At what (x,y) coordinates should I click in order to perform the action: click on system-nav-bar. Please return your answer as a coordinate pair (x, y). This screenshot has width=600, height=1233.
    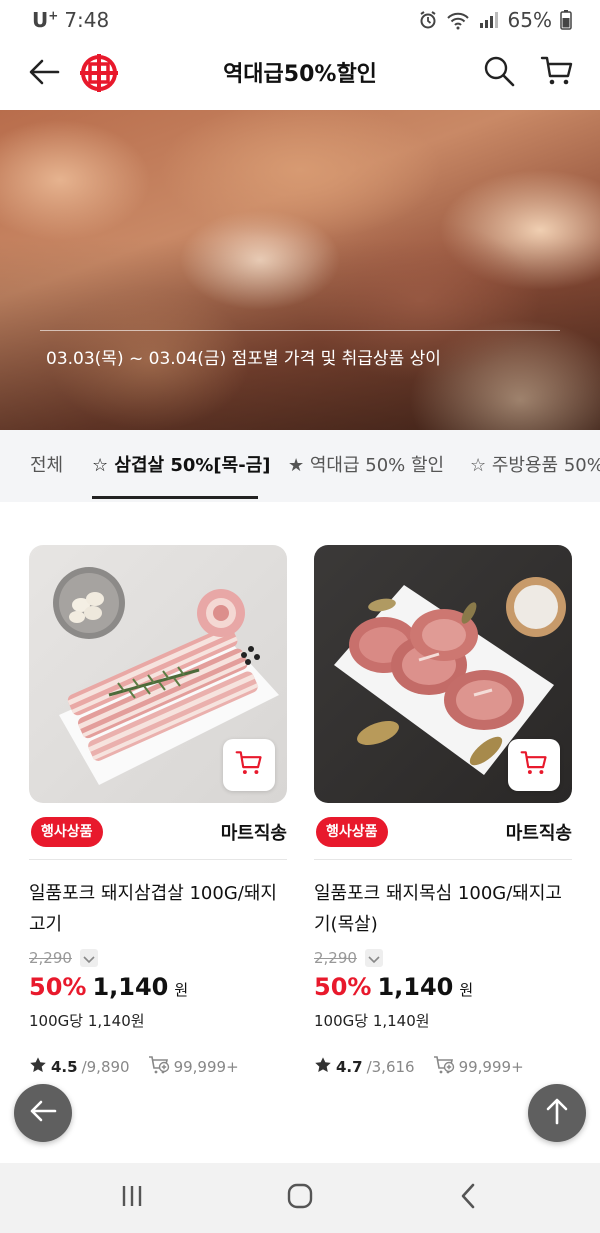
    Looking at the image, I should click on (300, 1198).